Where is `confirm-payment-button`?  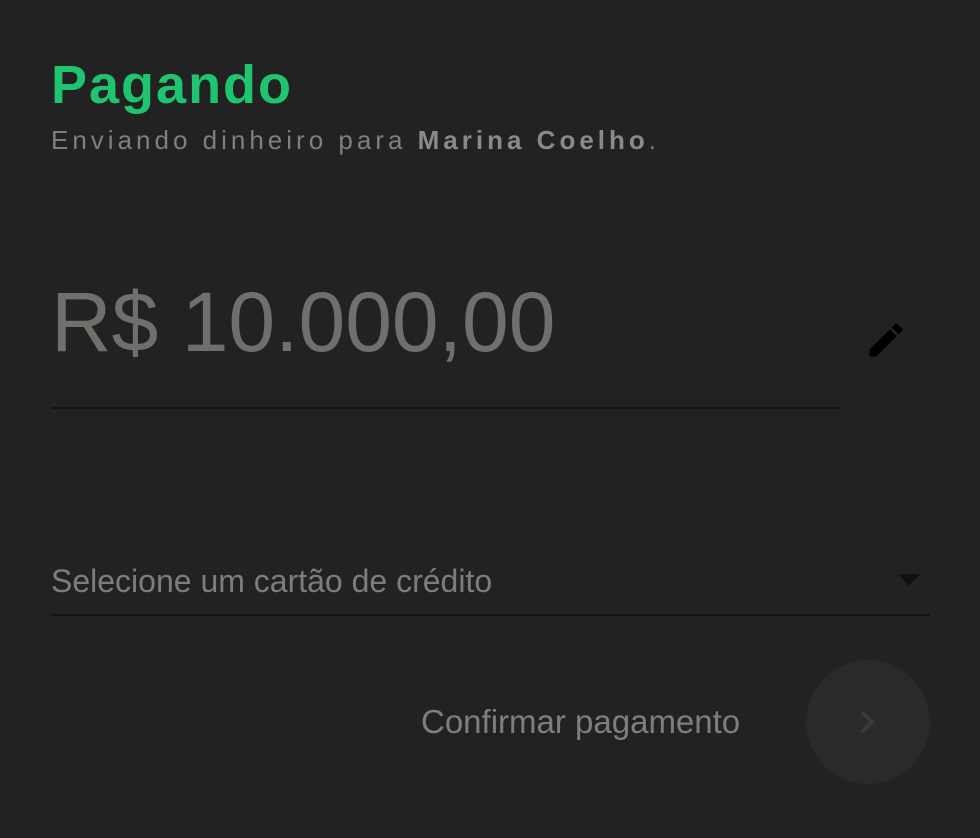 confirm-payment-button is located at coordinates (868, 722).